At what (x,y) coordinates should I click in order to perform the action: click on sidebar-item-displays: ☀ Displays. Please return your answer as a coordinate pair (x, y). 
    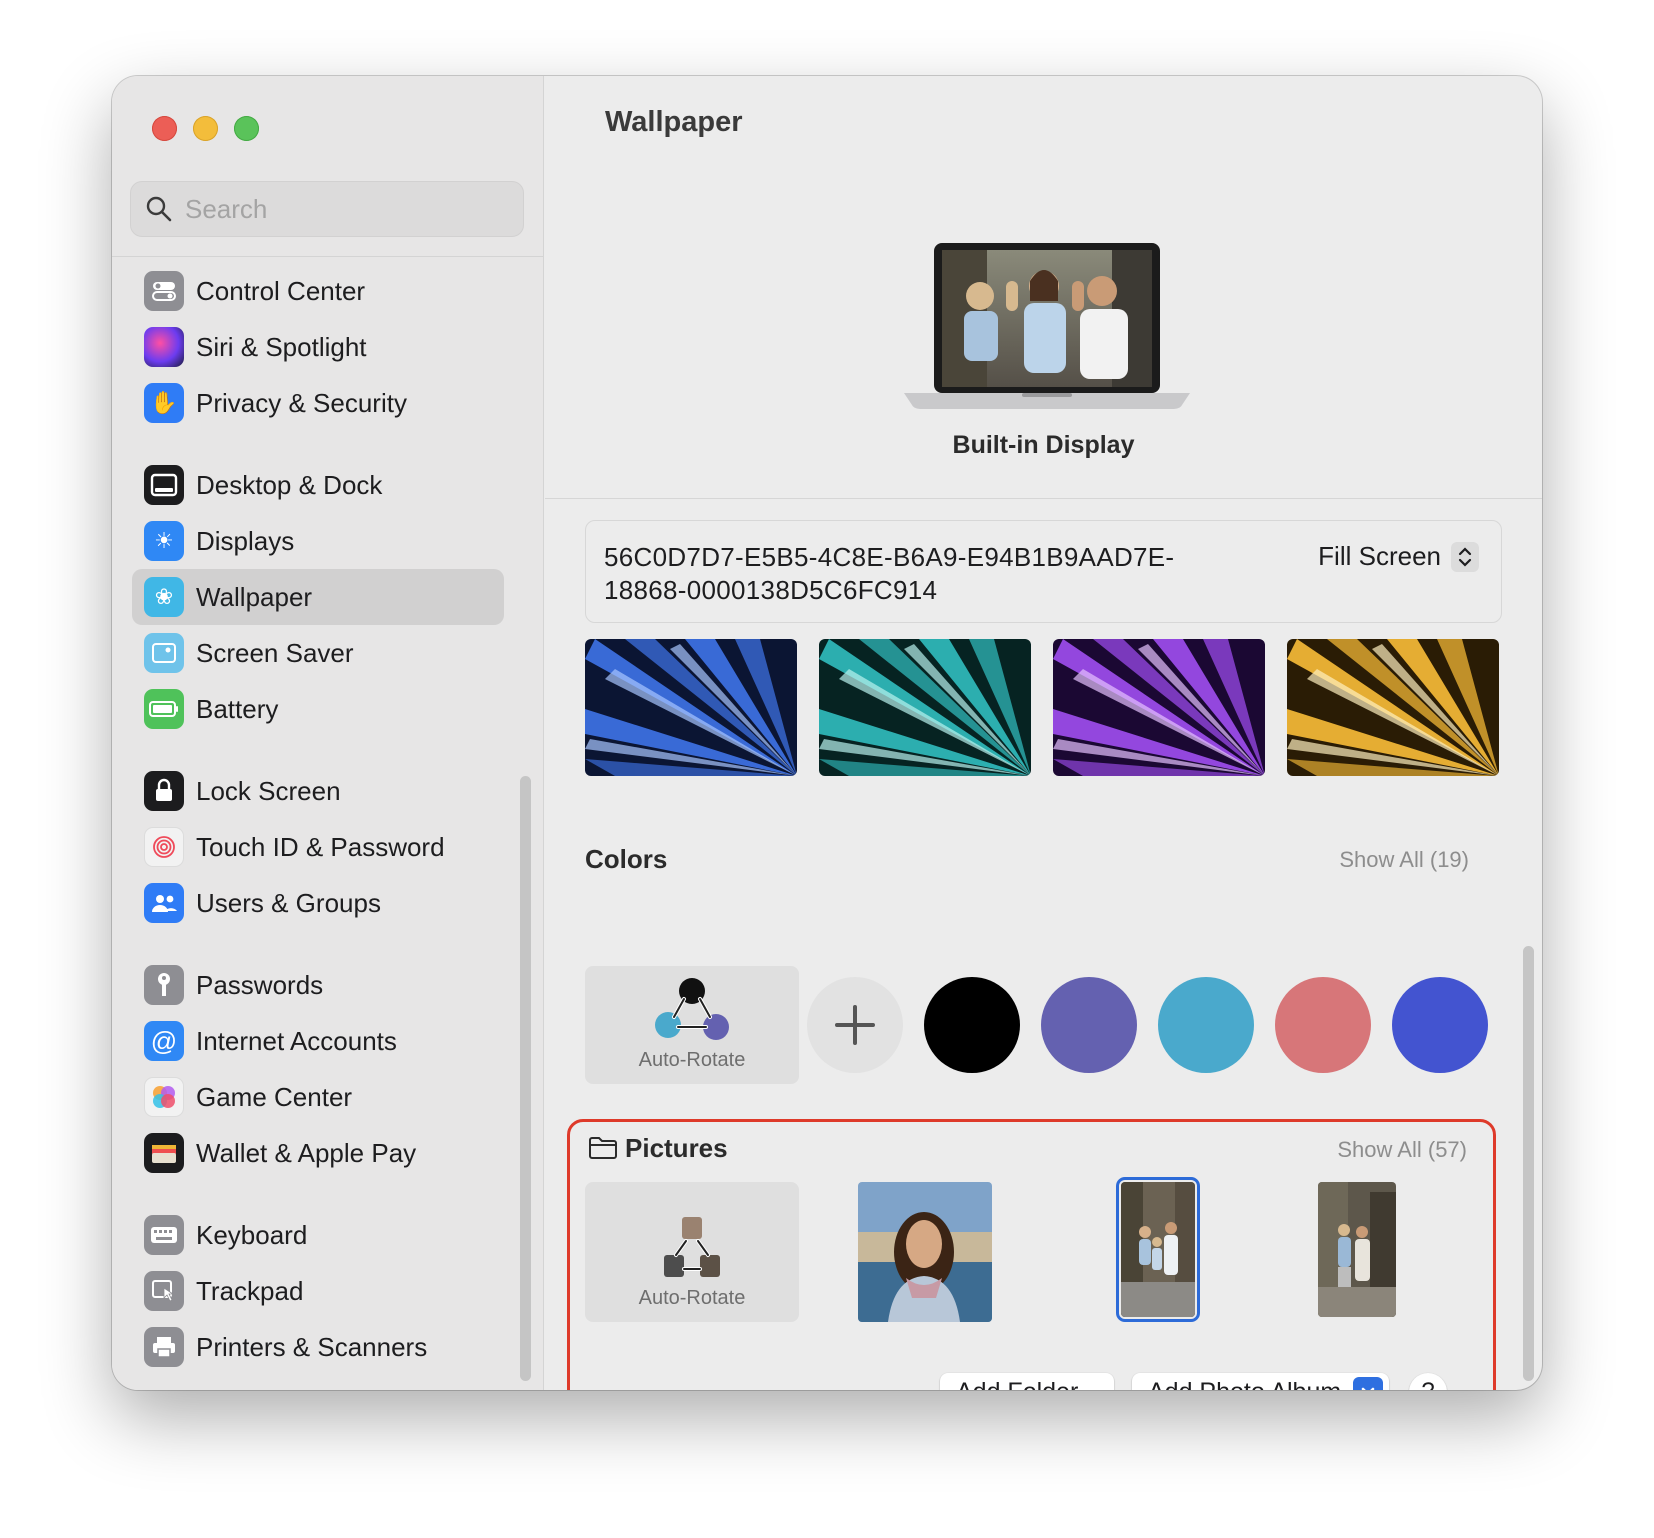
    Looking at the image, I should click on (318, 541).